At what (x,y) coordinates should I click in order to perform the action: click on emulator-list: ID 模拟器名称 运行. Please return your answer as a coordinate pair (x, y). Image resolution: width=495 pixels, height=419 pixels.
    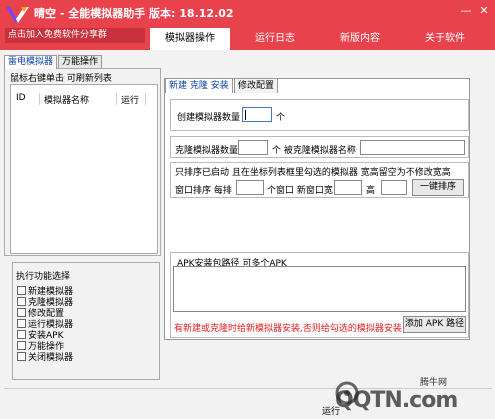
    Looking at the image, I should click on (84, 169).